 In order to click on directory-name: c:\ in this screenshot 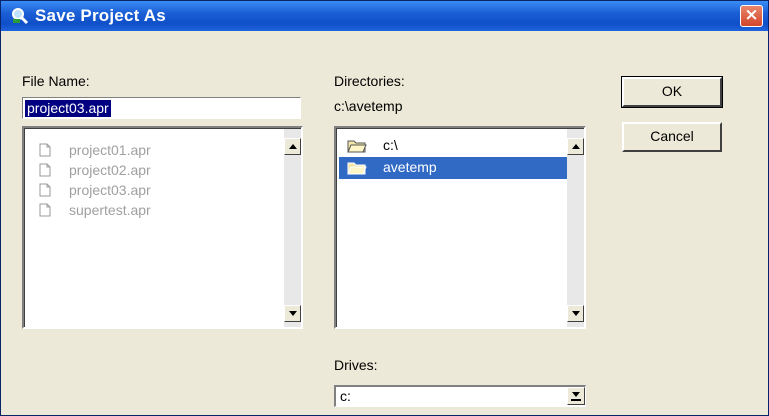, I will do `click(390, 145)`.